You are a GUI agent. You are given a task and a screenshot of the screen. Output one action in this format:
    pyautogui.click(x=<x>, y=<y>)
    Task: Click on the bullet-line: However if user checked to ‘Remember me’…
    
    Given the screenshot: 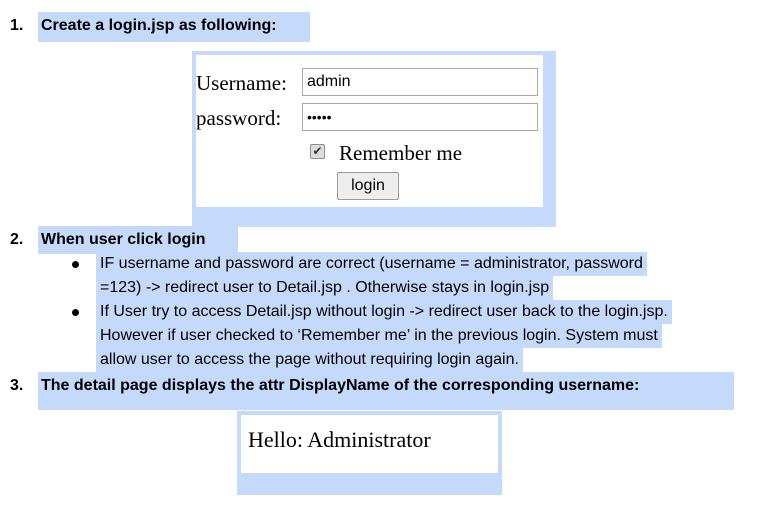 What is the action you would take?
    pyautogui.click(x=379, y=336)
    